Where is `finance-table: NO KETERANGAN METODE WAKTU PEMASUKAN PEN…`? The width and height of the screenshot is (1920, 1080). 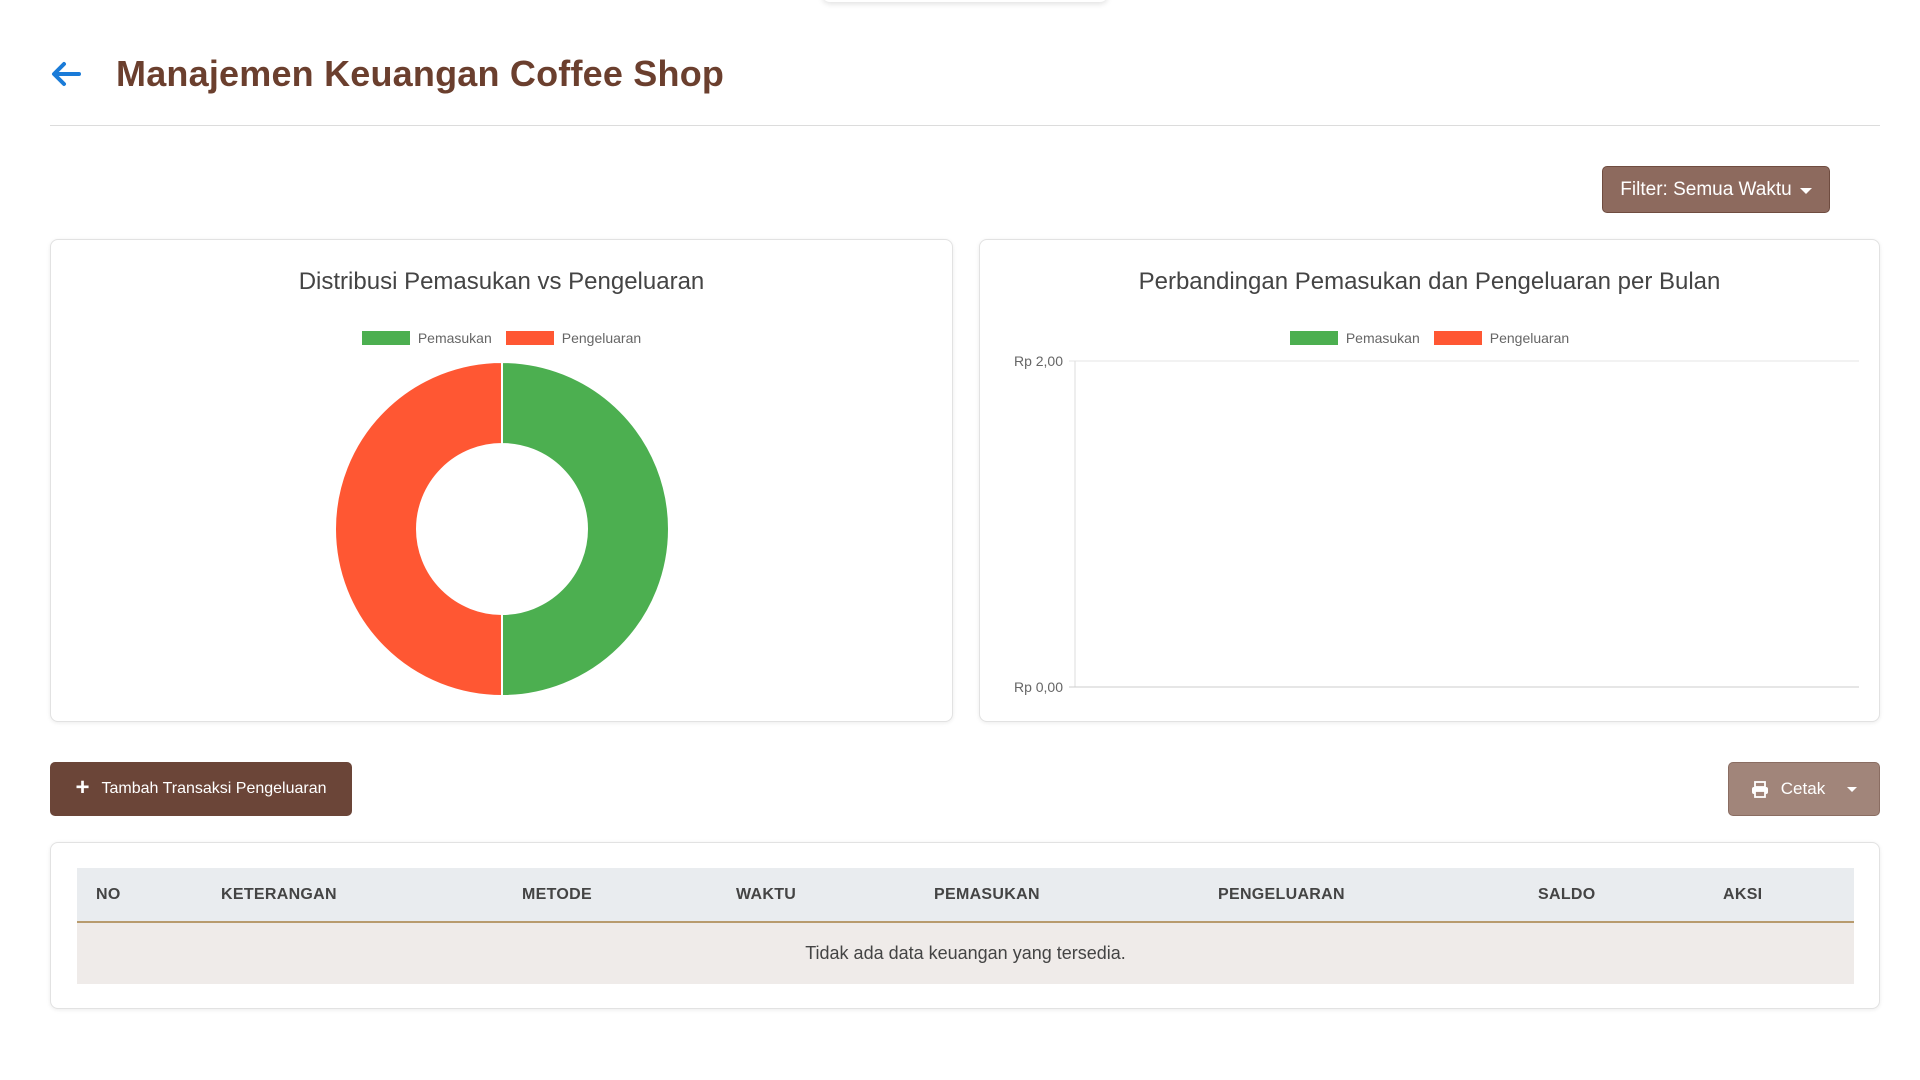 finance-table: NO KETERANGAN METODE WAKTU PEMASUKAN PEN… is located at coordinates (965, 926).